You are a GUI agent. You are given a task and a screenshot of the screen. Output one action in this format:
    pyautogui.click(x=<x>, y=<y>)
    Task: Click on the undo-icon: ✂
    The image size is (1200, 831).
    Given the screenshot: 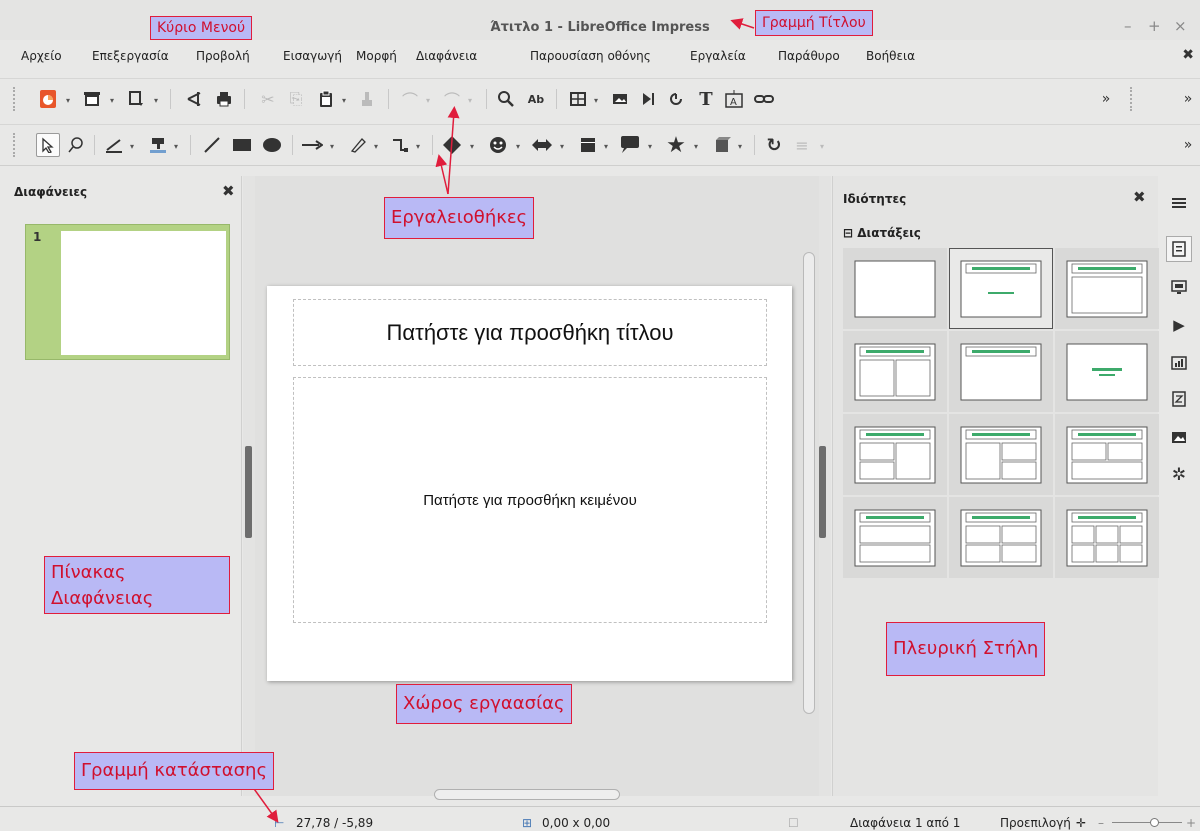 What is the action you would take?
    pyautogui.click(x=268, y=99)
    